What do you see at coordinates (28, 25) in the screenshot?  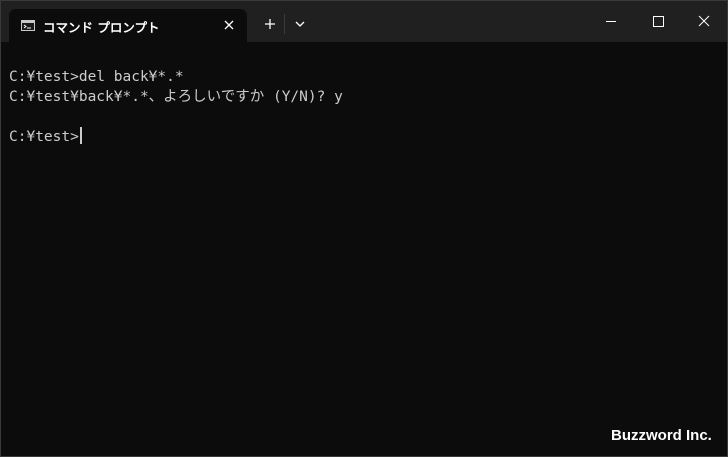 I see `terminal-icon` at bounding box center [28, 25].